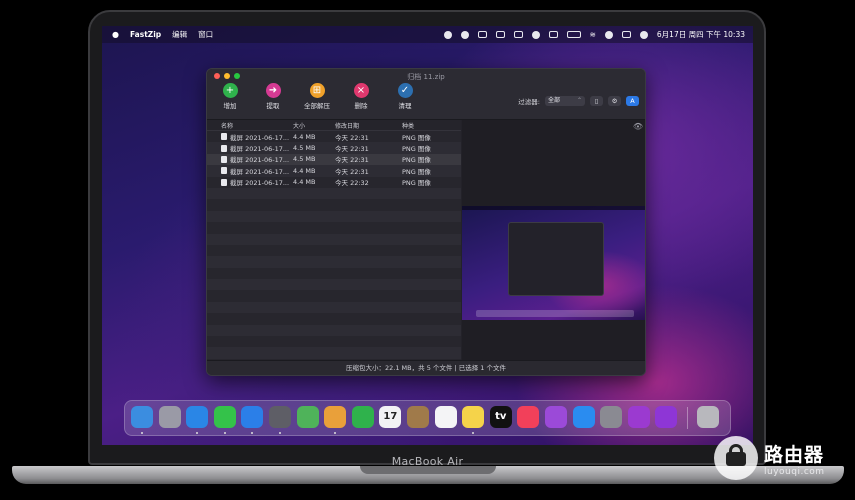 The image size is (855, 500). I want to click on column-name: 名称, so click(250, 125).